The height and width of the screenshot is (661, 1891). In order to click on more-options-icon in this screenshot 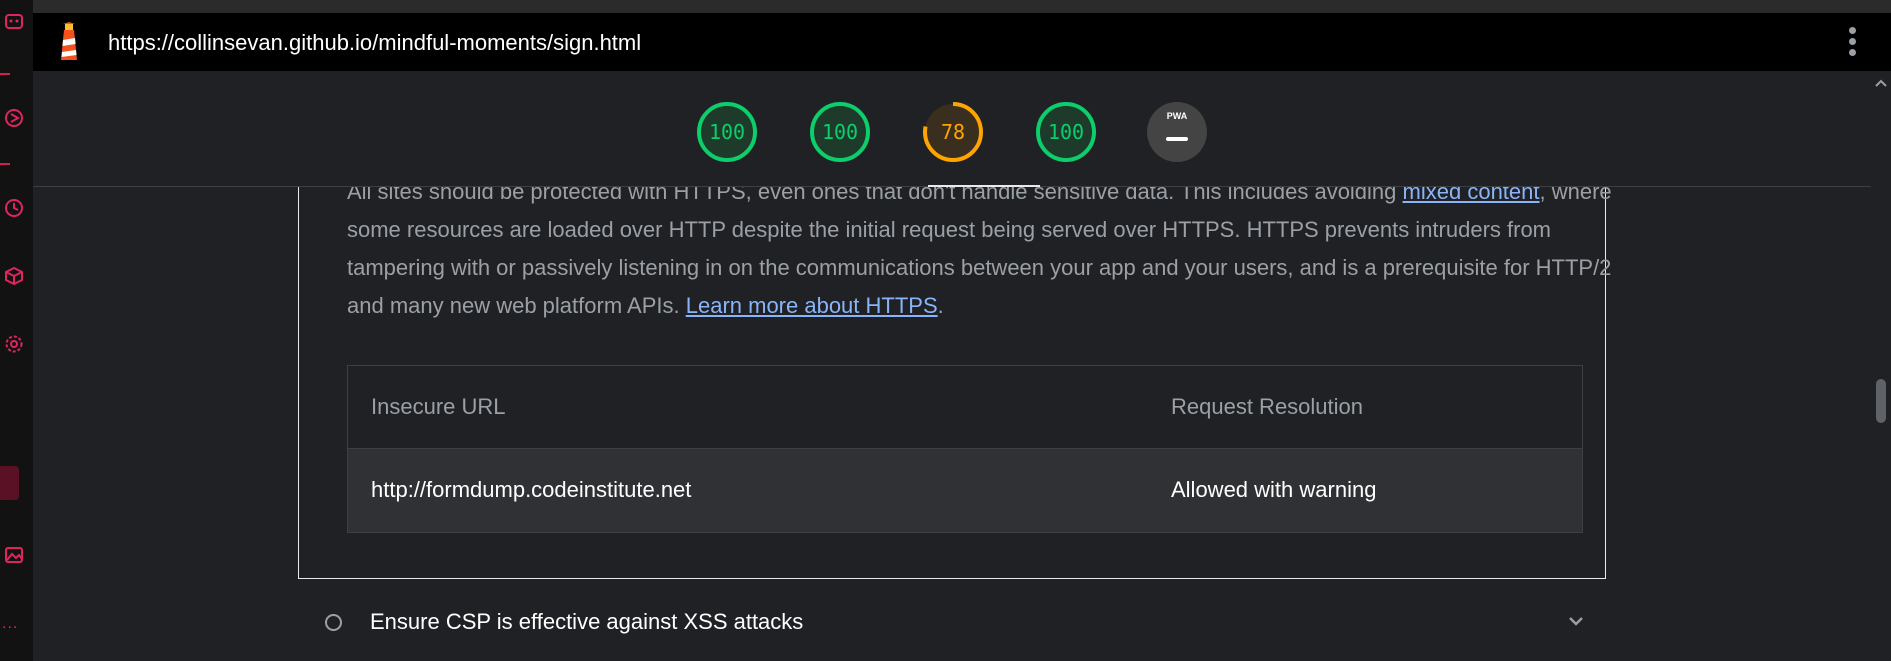, I will do `click(1853, 42)`.